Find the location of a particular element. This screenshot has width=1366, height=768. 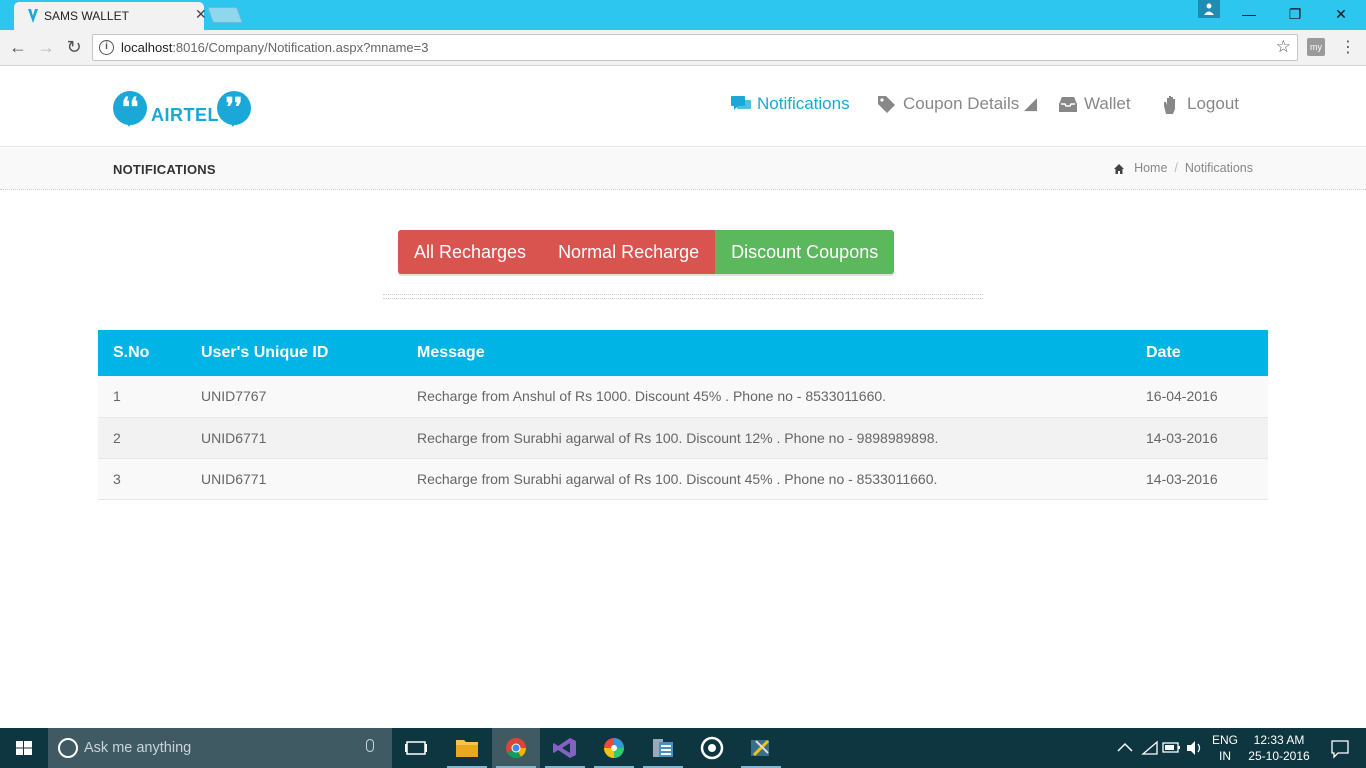

record-icon is located at coordinates (712, 748).